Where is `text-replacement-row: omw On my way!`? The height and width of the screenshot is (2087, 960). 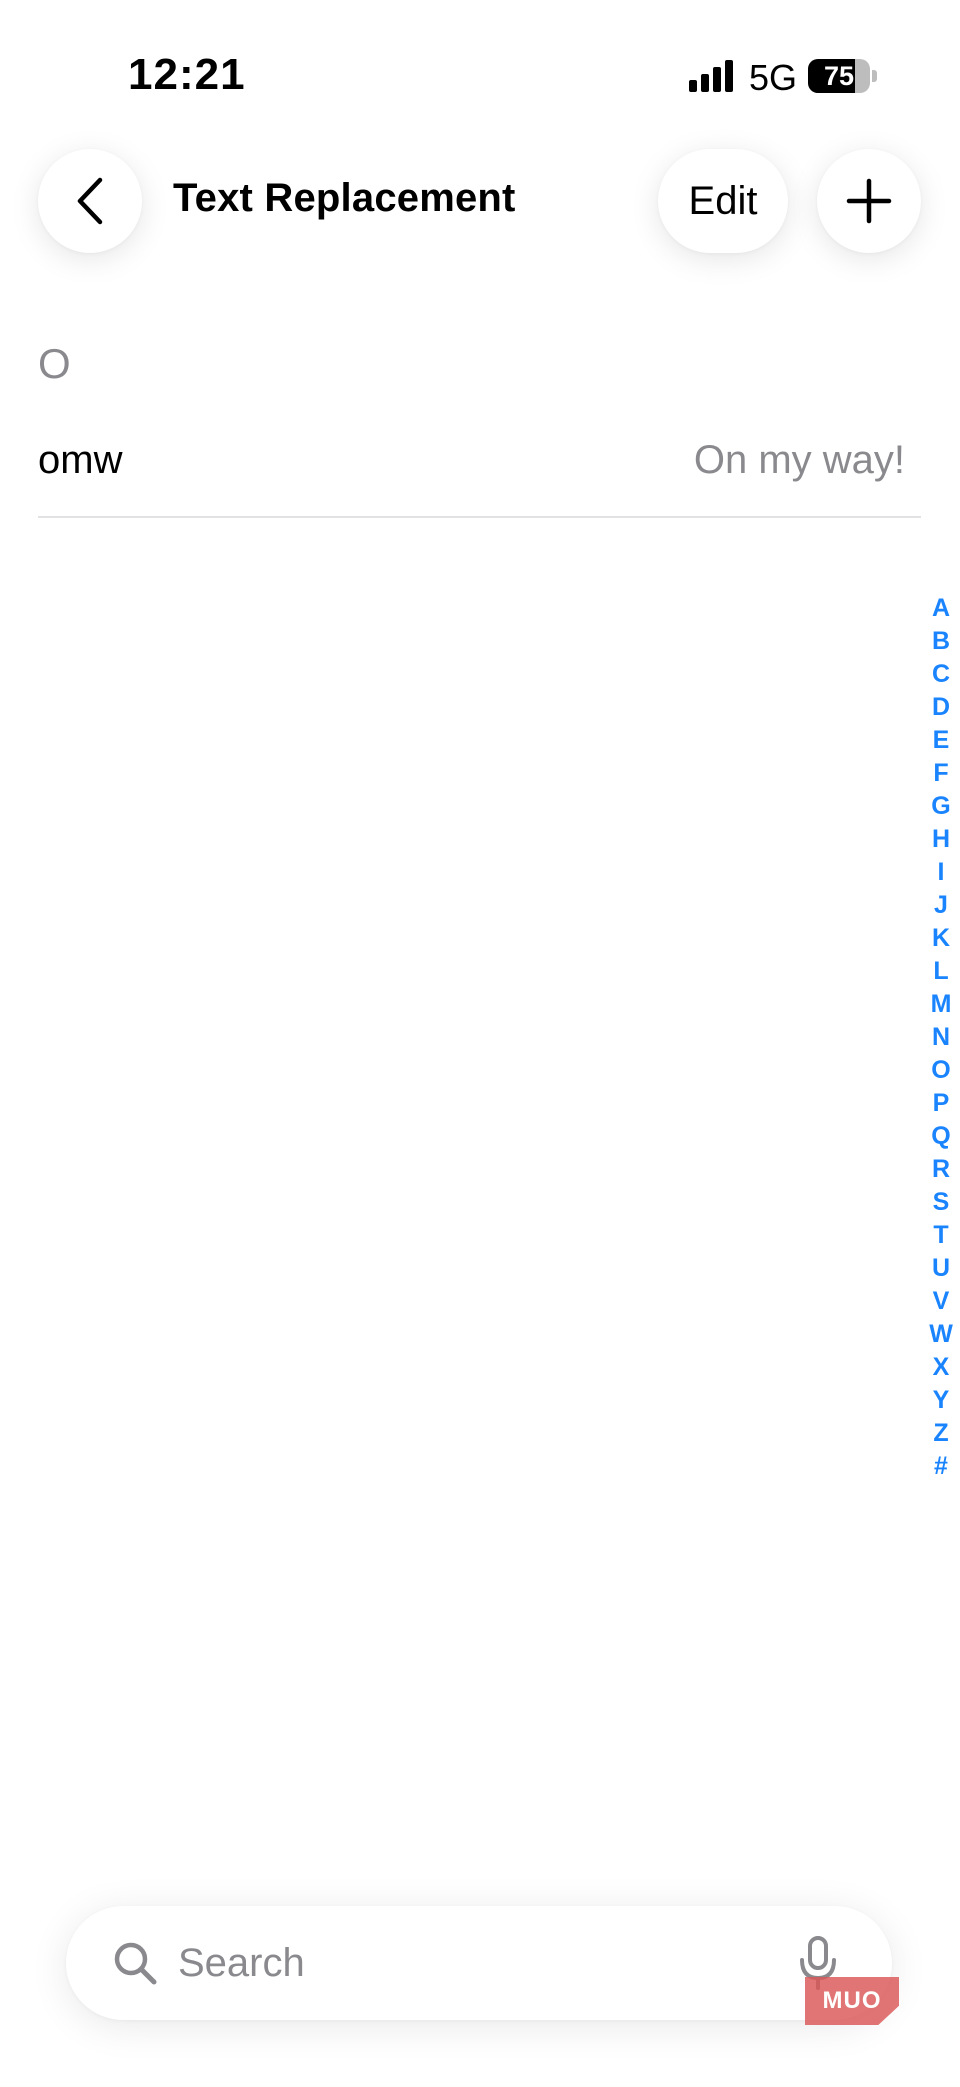 text-replacement-row: omw On my way! is located at coordinates (479, 468).